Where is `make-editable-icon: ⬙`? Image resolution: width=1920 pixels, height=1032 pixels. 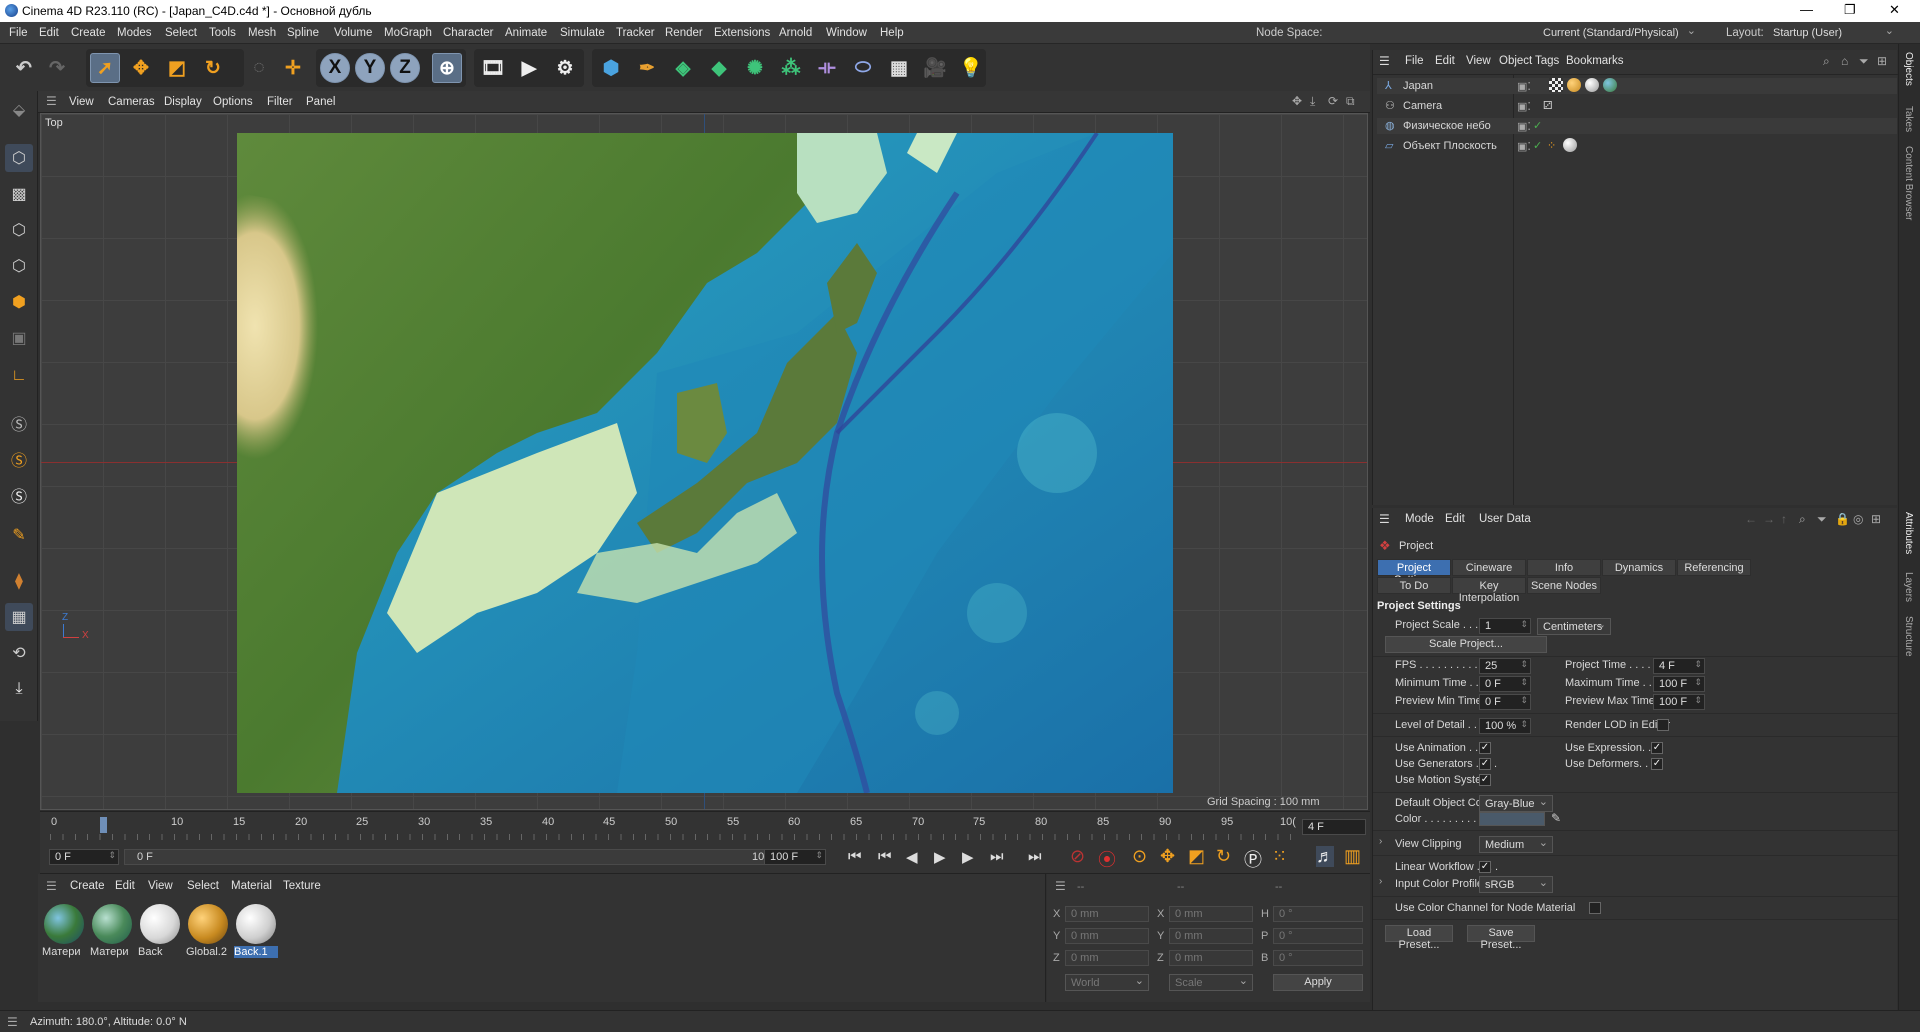
make-editable-icon: ⬙ is located at coordinates (19, 110).